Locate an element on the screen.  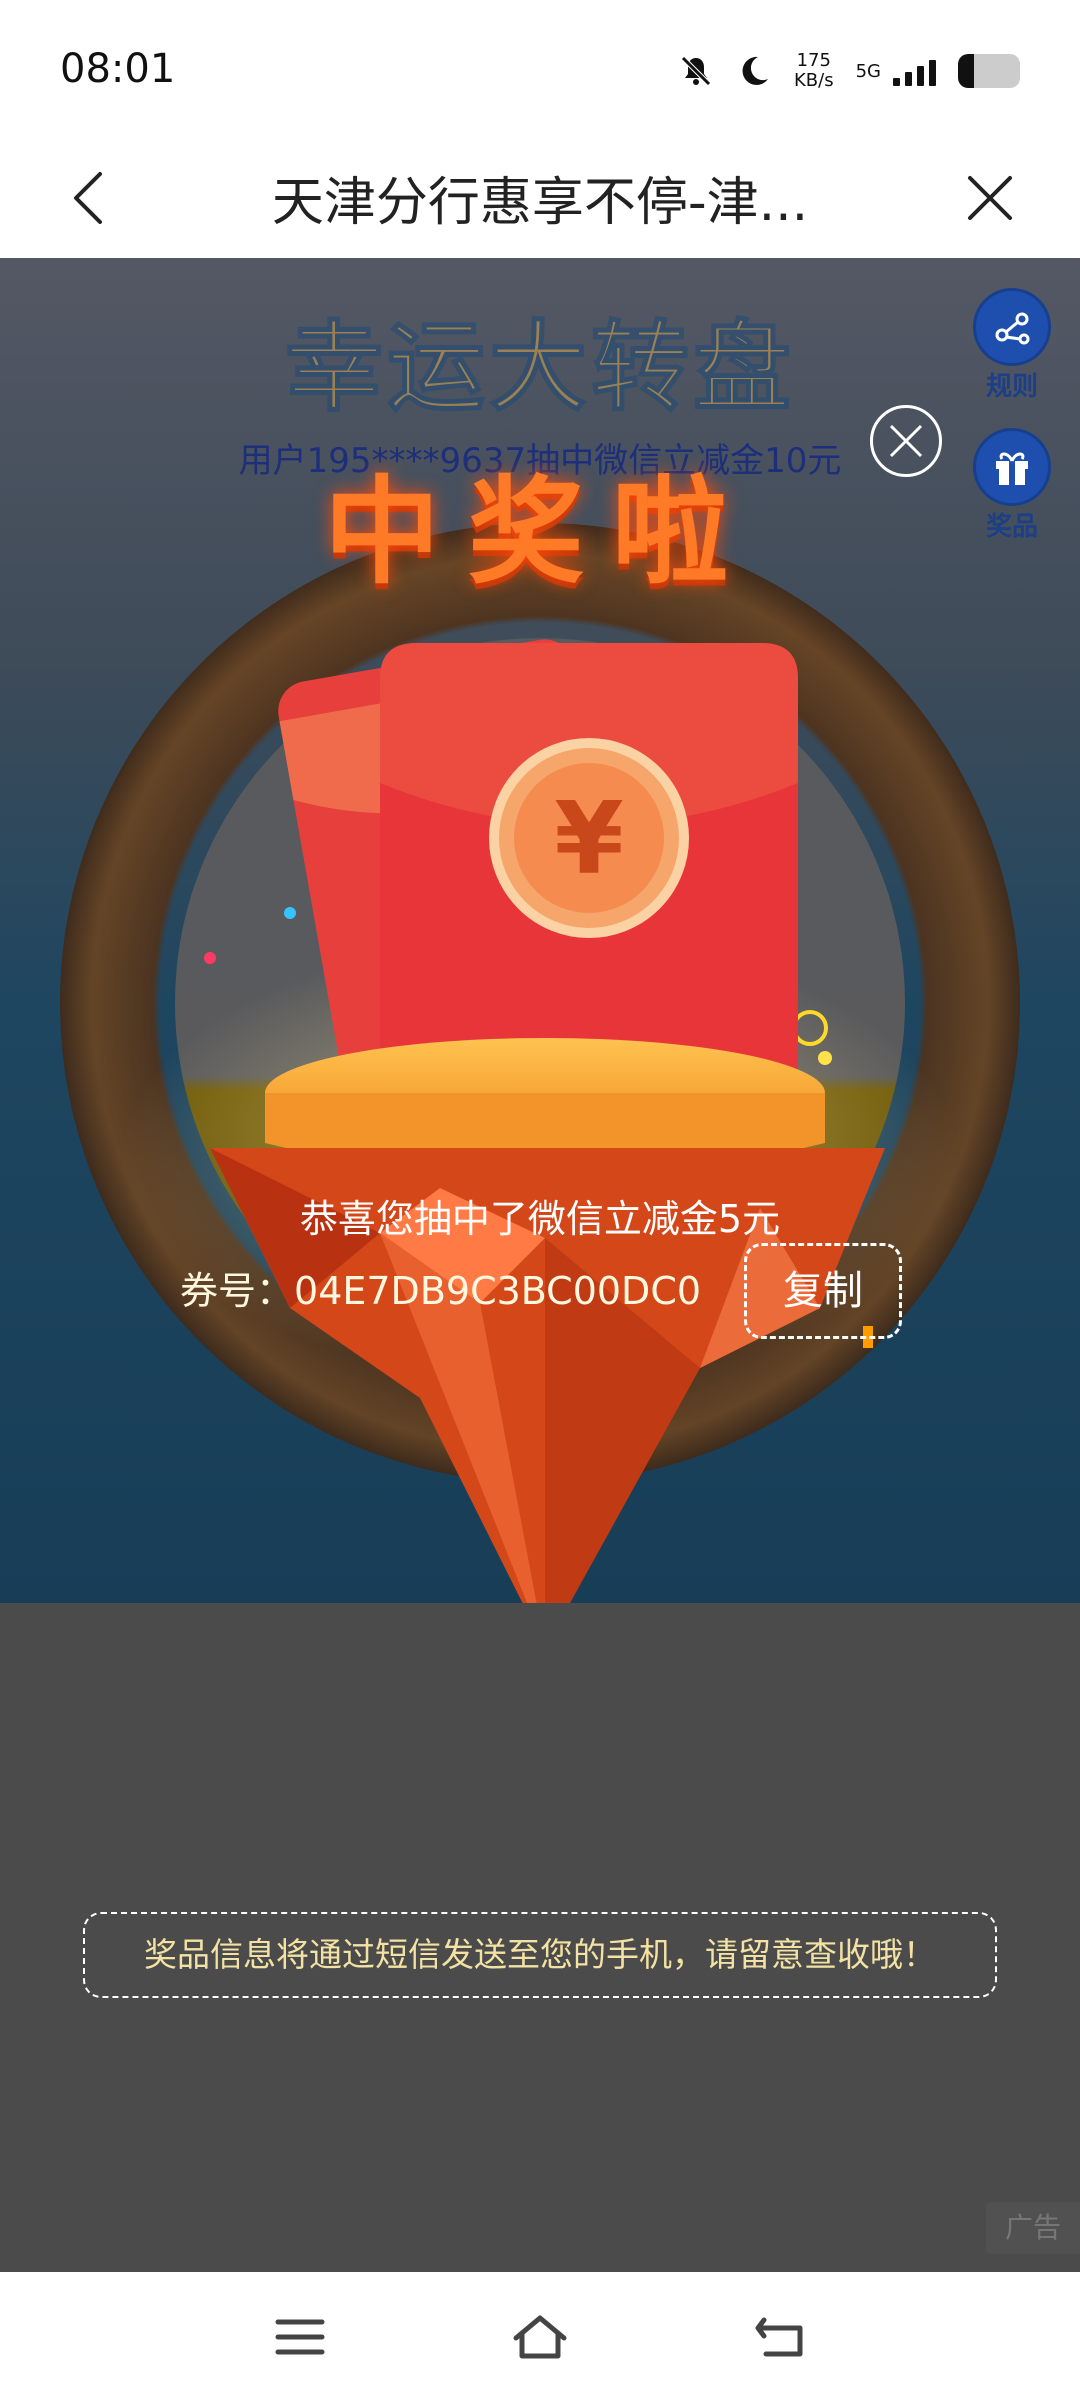
back-arrow-icon is located at coordinates (90, 198).